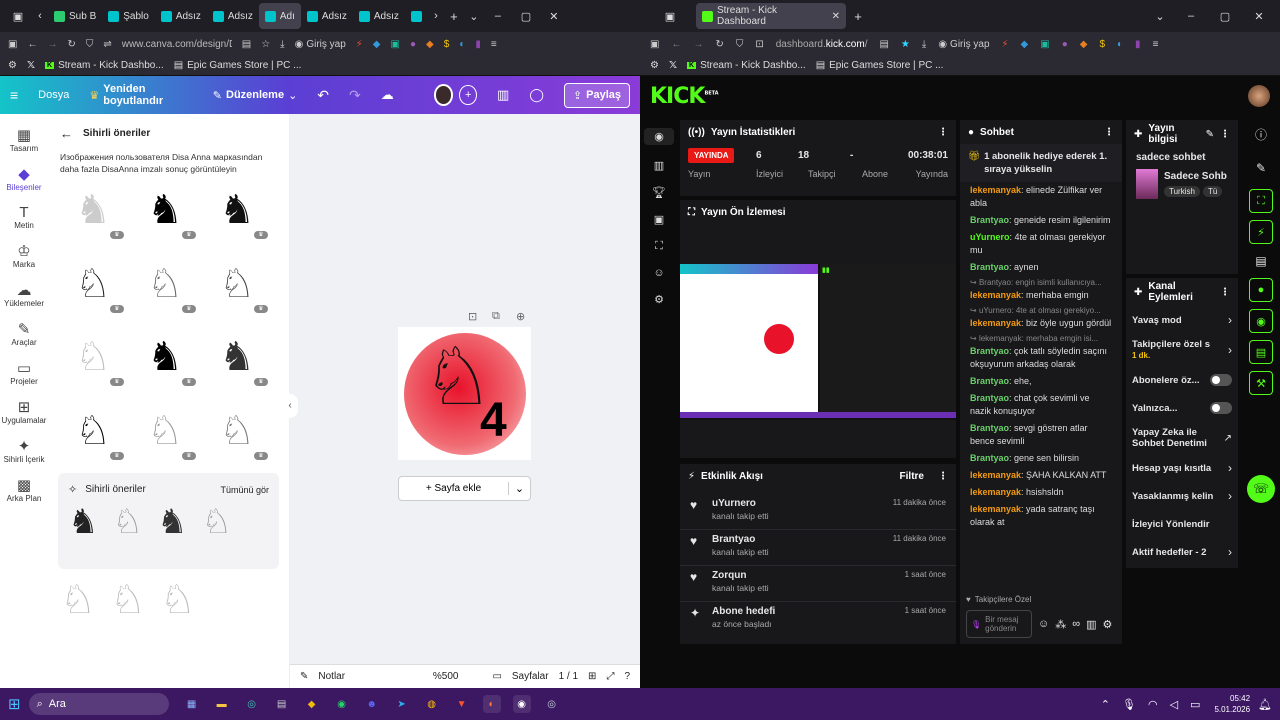 Image resolution: width=1280 pixels, height=720 pixels. Describe the element at coordinates (355, 95) in the screenshot. I see `redo-icon: ↷` at that location.